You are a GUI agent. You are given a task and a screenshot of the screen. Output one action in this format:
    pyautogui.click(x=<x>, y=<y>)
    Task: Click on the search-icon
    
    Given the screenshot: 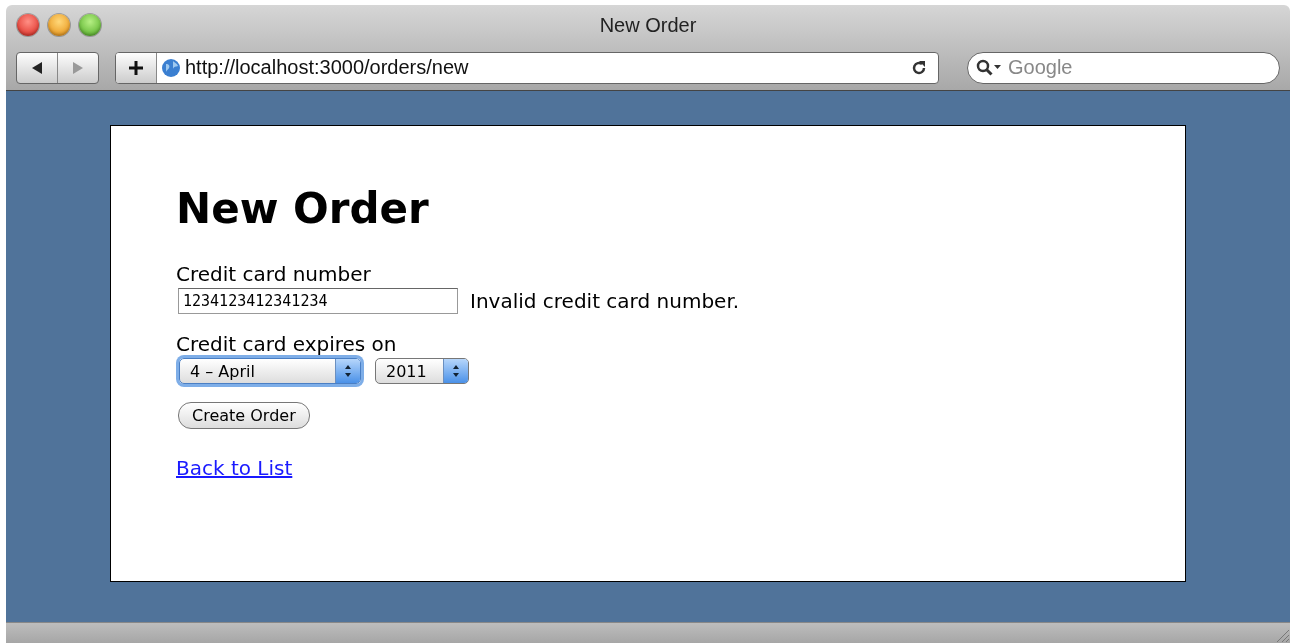 What is the action you would take?
    pyautogui.click(x=989, y=67)
    